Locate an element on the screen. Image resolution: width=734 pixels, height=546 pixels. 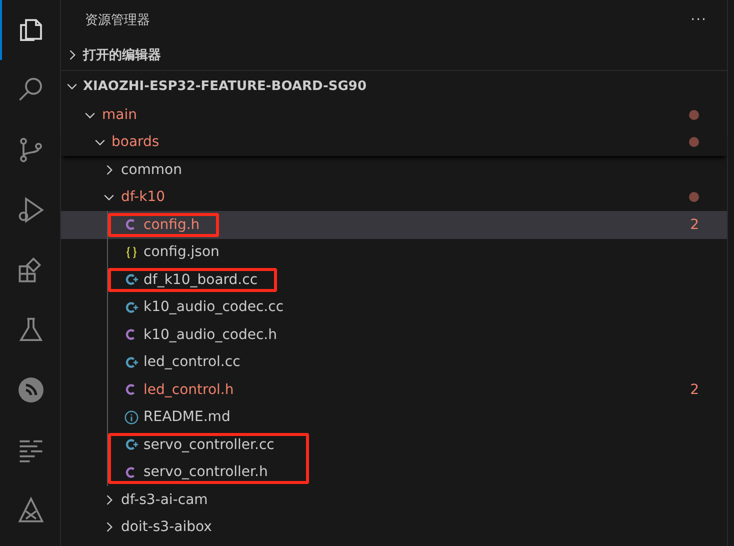
file-row: k10_audio_codec.h is located at coordinates (394, 334).